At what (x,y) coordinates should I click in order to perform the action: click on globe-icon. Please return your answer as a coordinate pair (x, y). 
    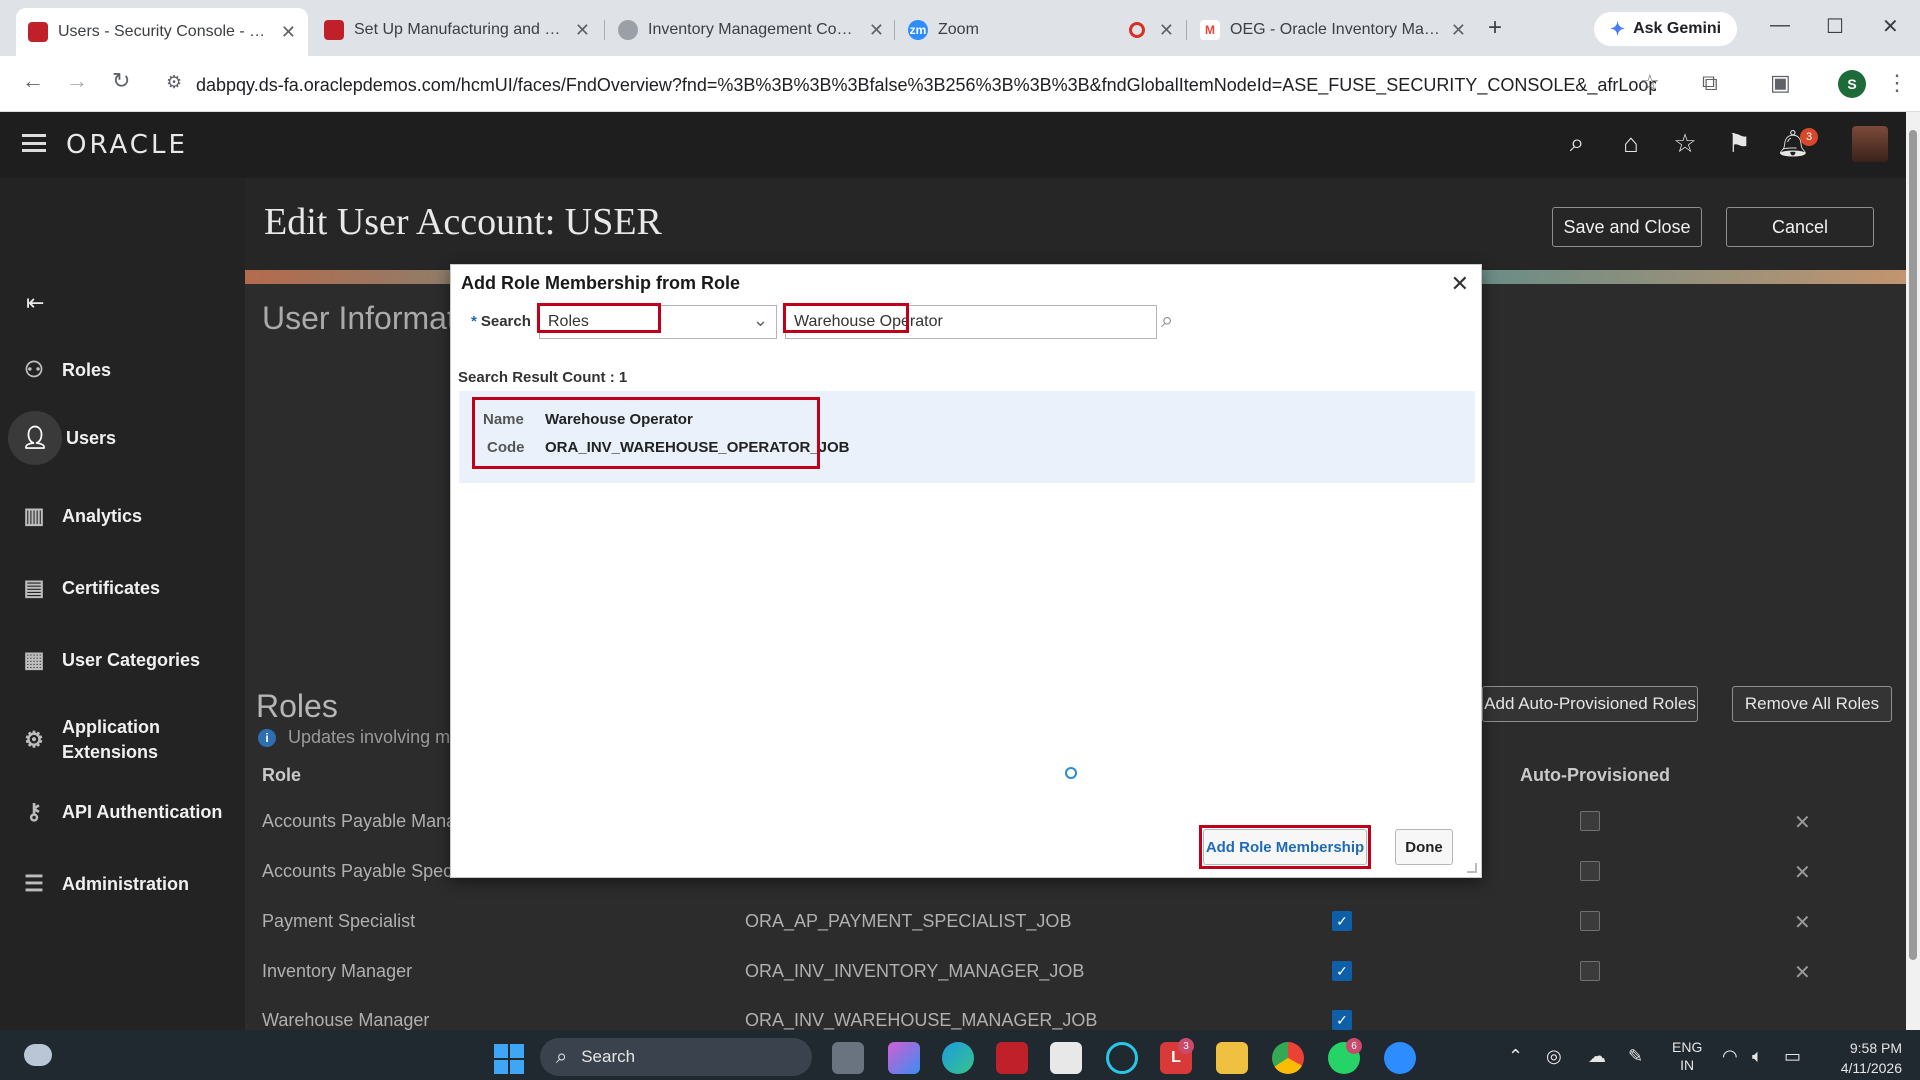
    Looking at the image, I should click on (628, 30).